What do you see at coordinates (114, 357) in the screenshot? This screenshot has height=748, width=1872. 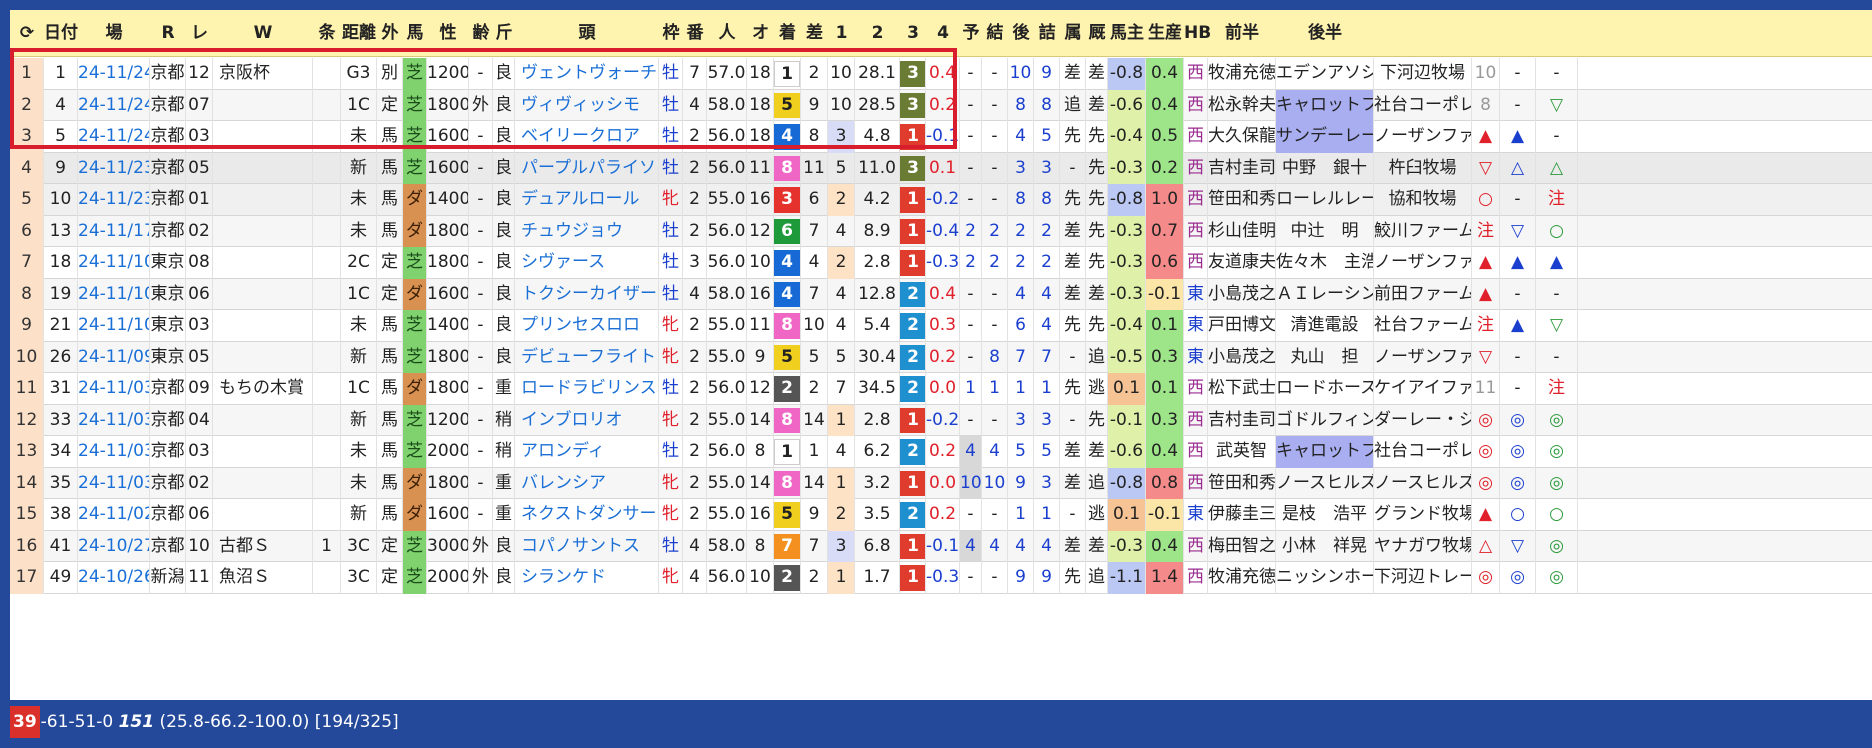 I see `cell-date: 24-11/09` at bounding box center [114, 357].